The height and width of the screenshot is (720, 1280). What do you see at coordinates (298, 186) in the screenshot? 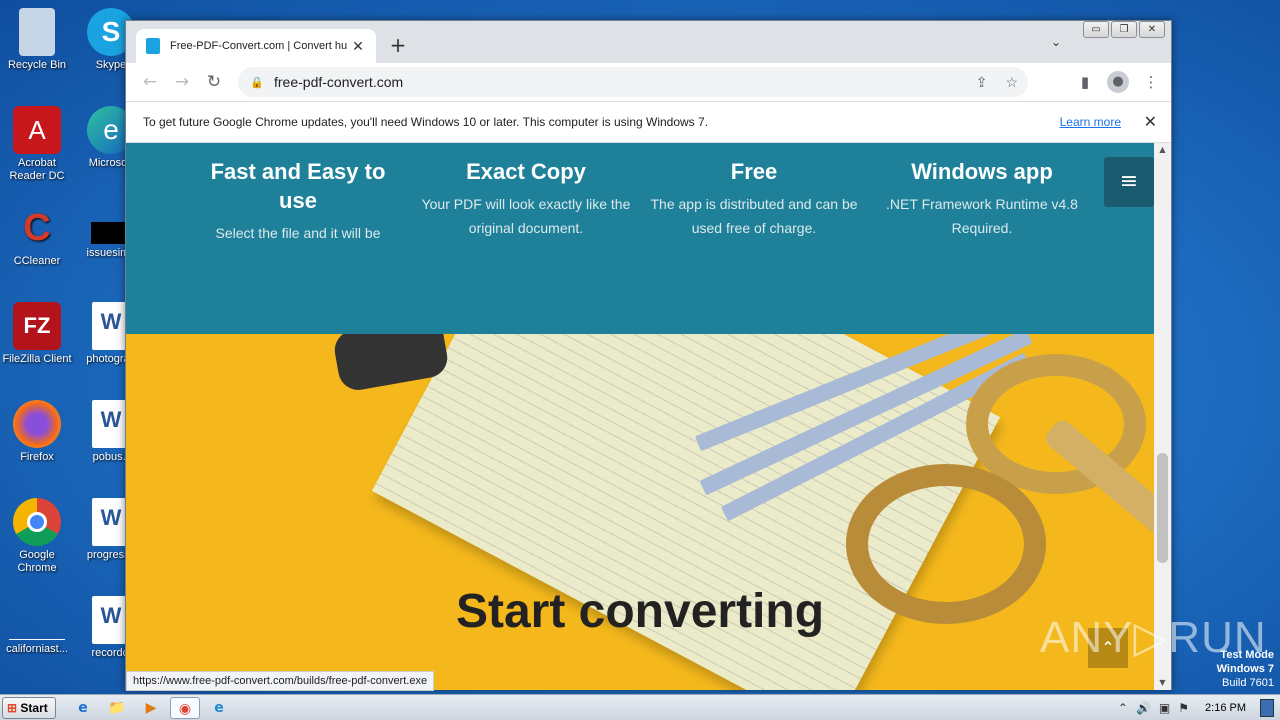
I see `feature-title: Fast and Easy to use` at bounding box center [298, 186].